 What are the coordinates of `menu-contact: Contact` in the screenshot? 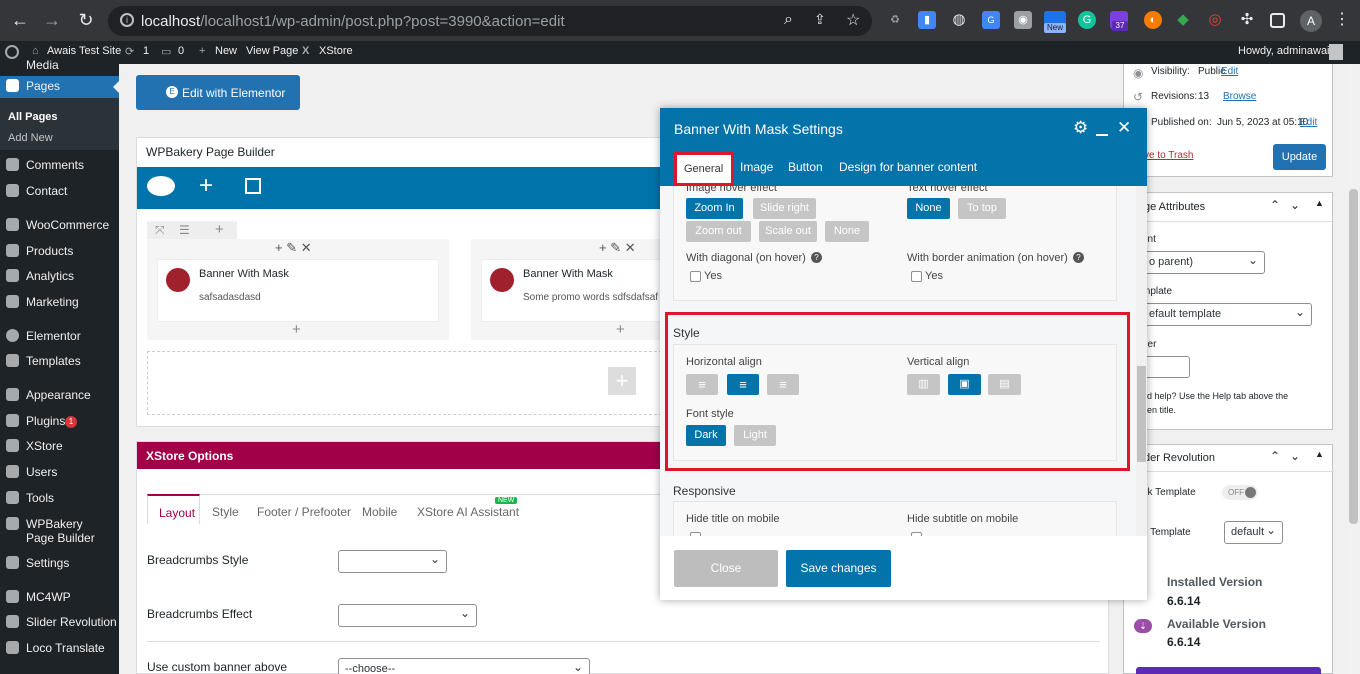 It's located at (59, 192).